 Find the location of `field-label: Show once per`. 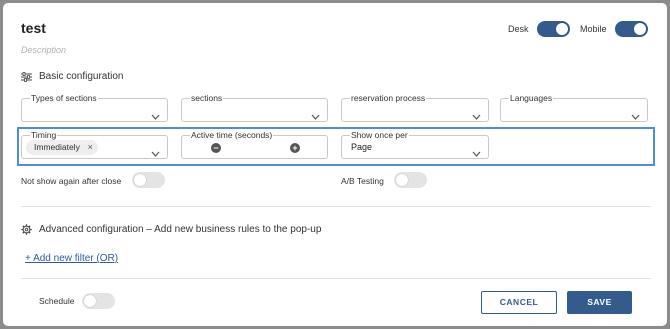

field-label: Show once per is located at coordinates (379, 135).